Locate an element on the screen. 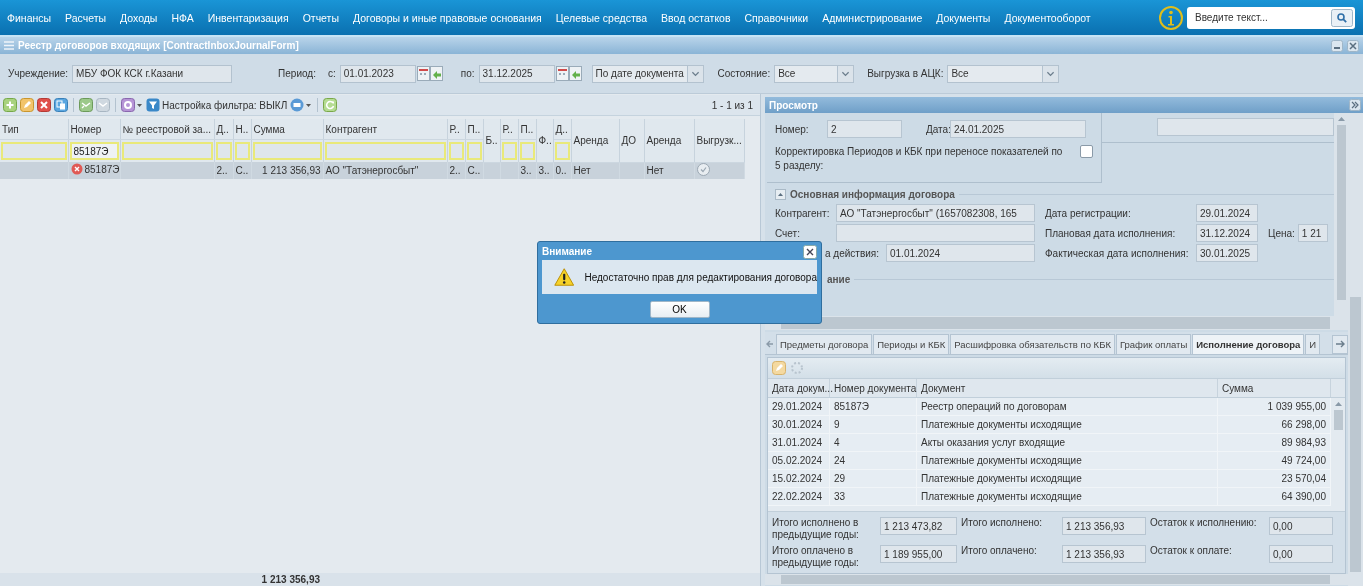 The height and width of the screenshot is (586, 1363). tab: График оплаты is located at coordinates (1153, 344).